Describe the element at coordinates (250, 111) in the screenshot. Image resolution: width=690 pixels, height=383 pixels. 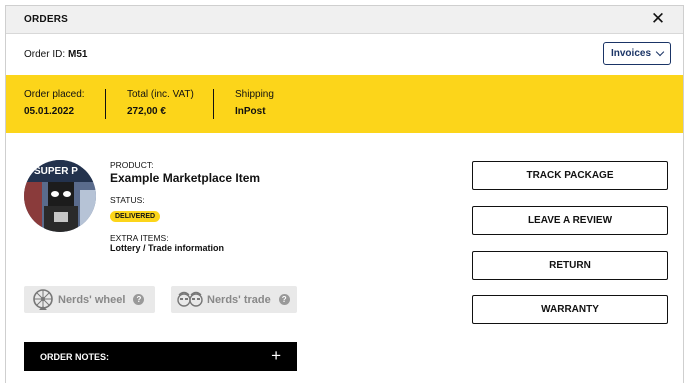
I see `shipping-value: InPost` at that location.